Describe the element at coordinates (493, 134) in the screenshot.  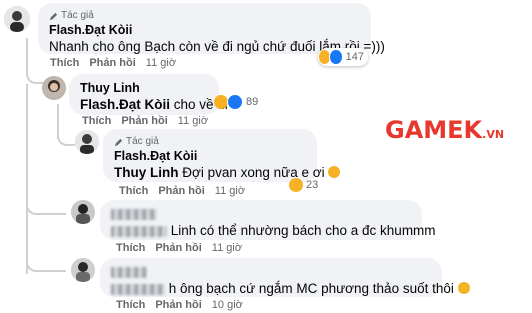
I see `watermark-suffix: .VN` at that location.